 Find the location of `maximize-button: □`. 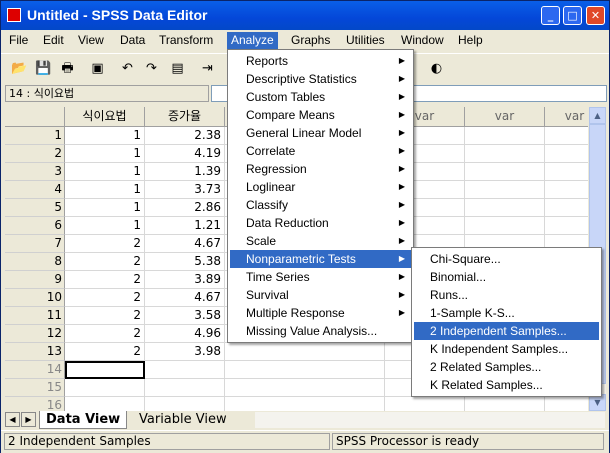

maximize-button: □ is located at coordinates (572, 15).